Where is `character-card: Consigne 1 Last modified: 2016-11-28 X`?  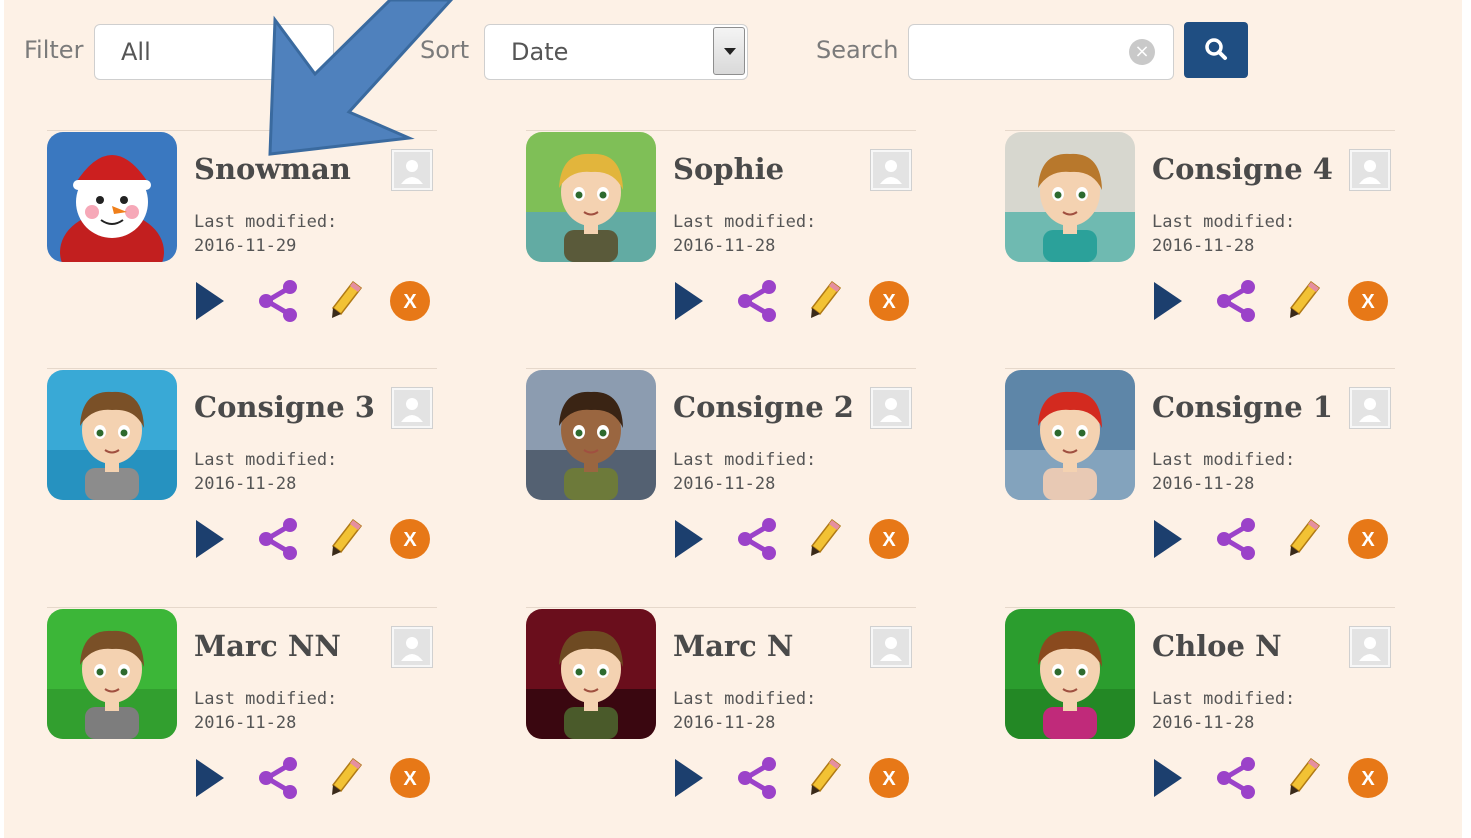
character-card: Consigne 1 Last modified: 2016-11-28 X is located at coordinates (1200, 480).